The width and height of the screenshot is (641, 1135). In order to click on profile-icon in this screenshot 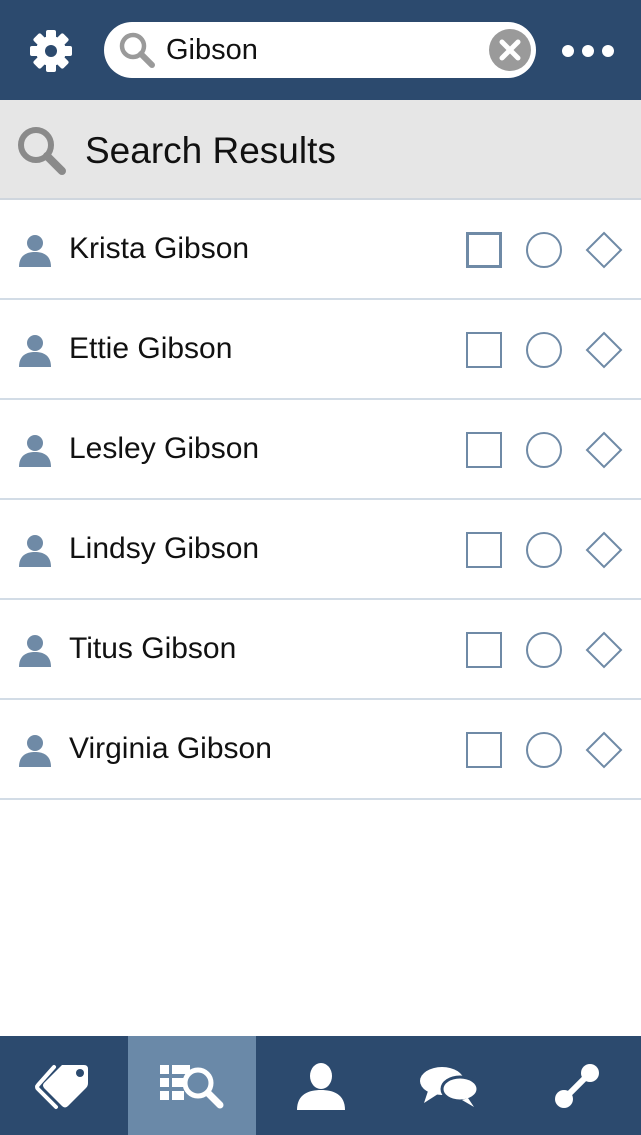, I will do `click(320, 1086)`.